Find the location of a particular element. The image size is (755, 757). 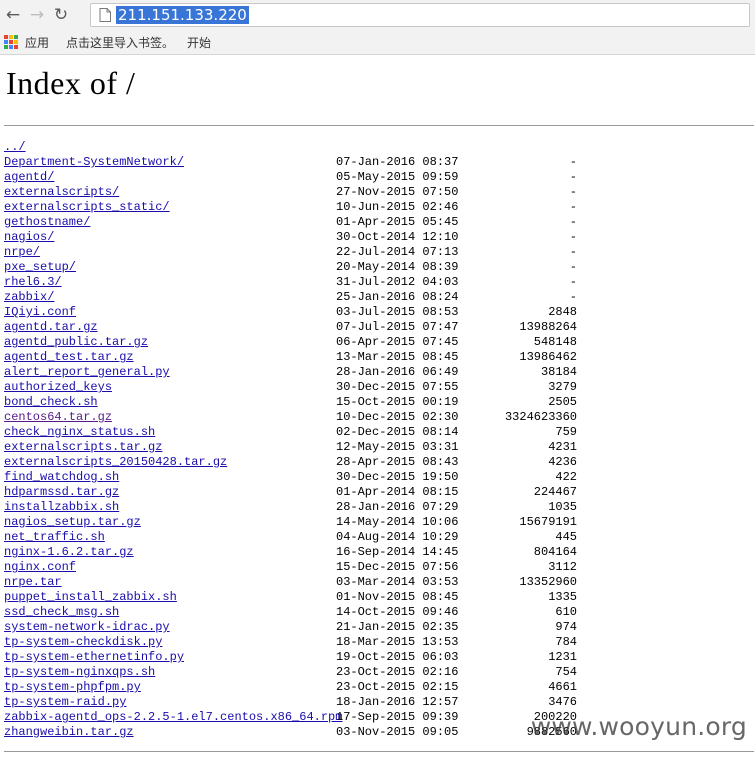

file-date: 07-Jan-2016 08:37 is located at coordinates (397, 162).